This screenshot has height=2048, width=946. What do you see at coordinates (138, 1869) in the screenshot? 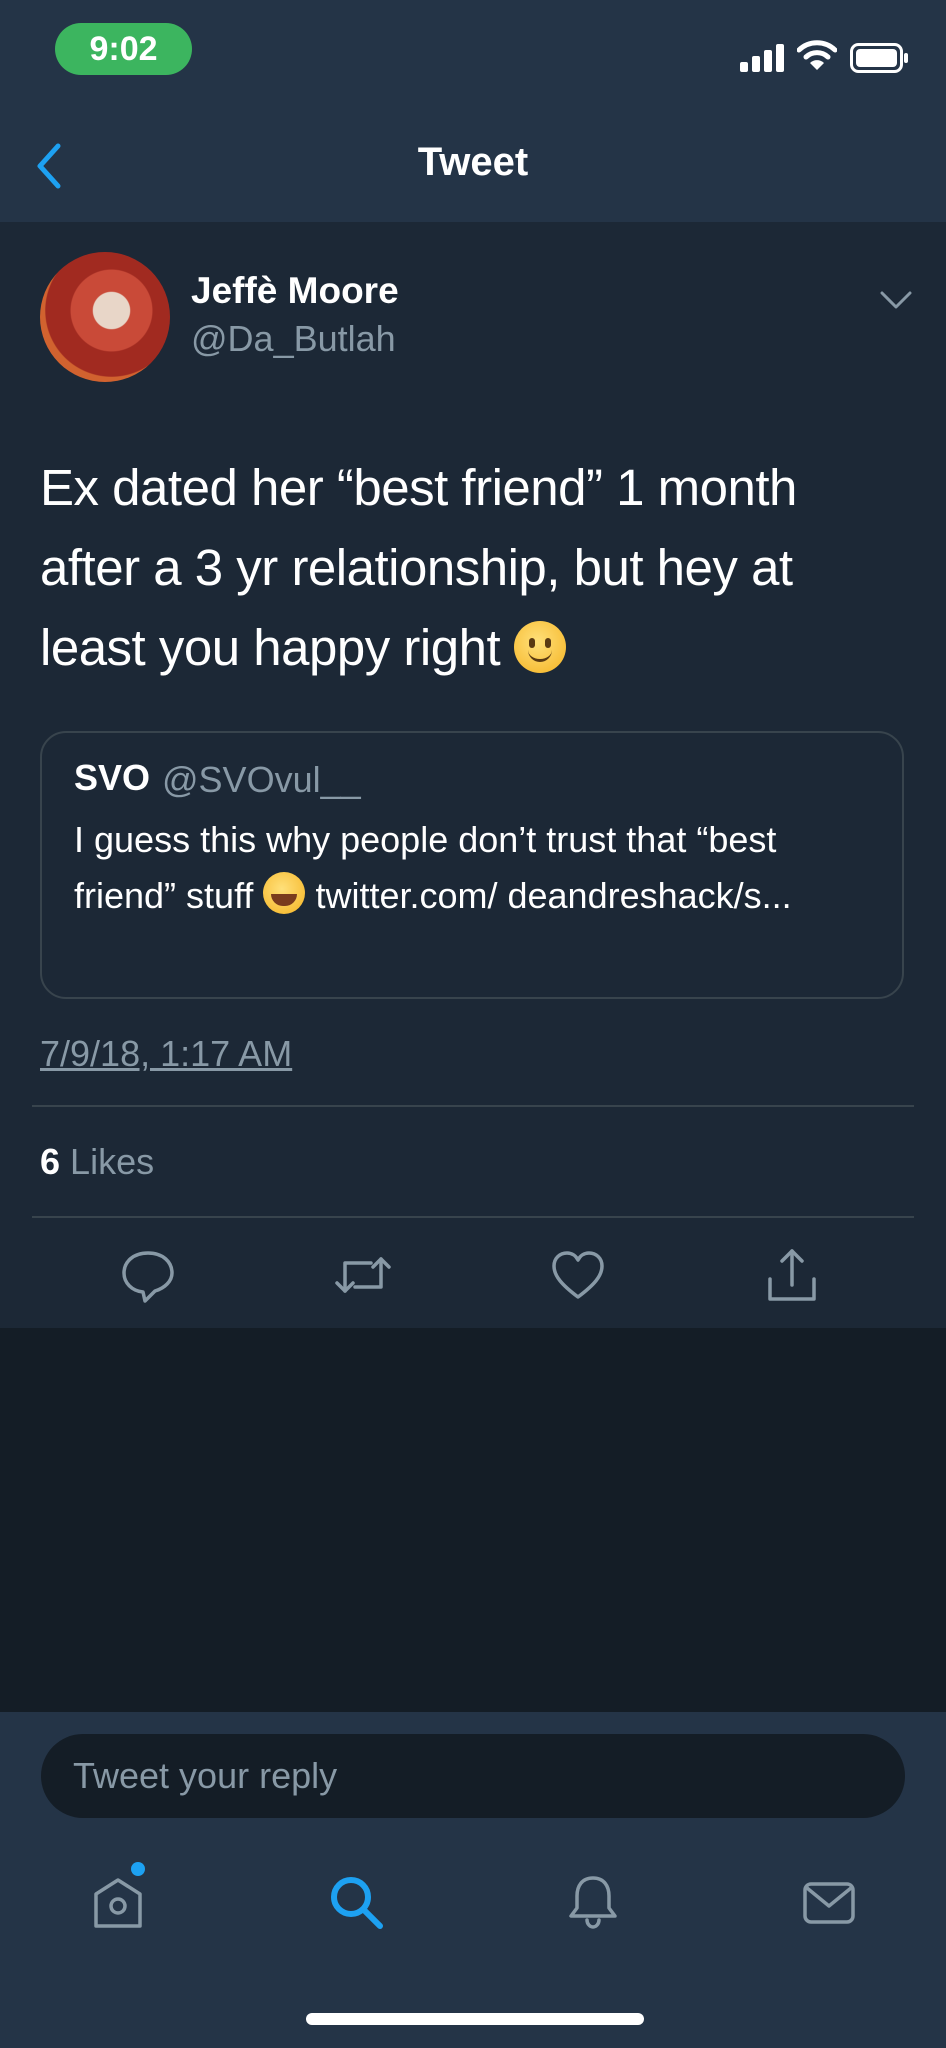
I see `notification-dot` at bounding box center [138, 1869].